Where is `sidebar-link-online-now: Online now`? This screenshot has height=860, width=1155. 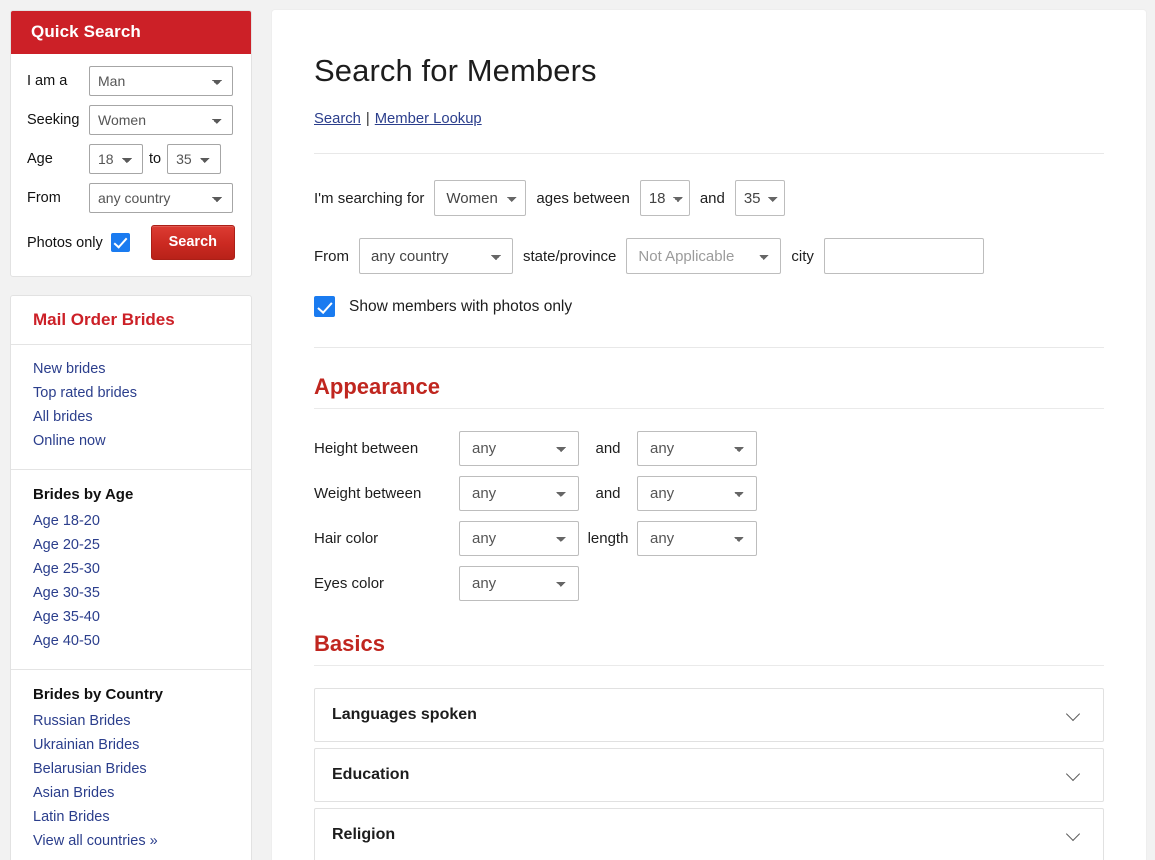
sidebar-link-online-now: Online now is located at coordinates (131, 441).